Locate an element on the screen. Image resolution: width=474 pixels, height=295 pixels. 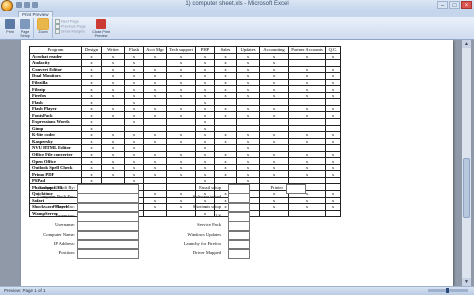
print-button: Print is located at coordinates (10, 26).